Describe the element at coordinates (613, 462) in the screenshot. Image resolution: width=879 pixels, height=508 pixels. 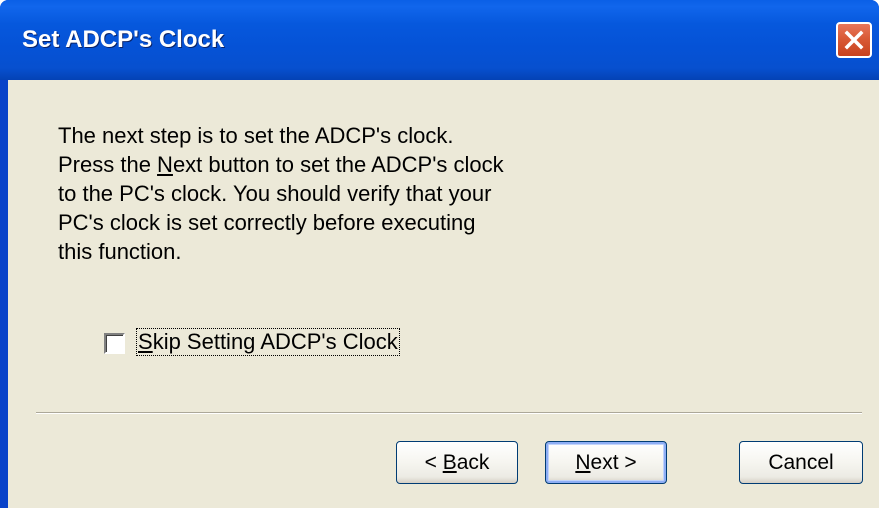
I see `next-button-text: ext >` at that location.